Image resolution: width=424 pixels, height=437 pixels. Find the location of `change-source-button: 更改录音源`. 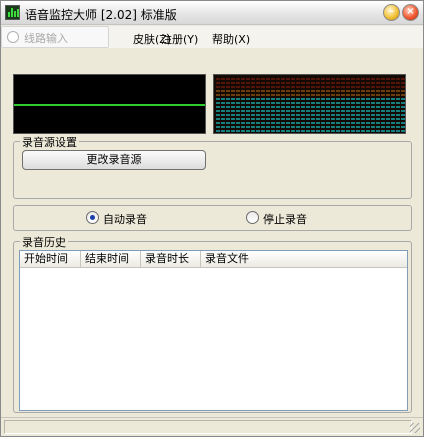

change-source-button: 更改录音源 is located at coordinates (114, 160).